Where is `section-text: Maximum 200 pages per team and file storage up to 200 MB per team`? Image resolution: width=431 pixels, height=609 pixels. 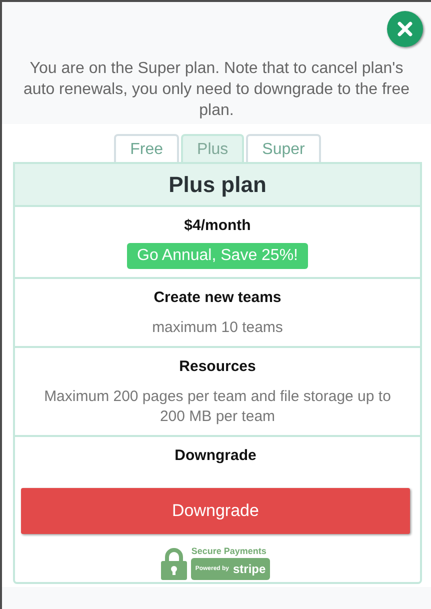 section-text: Maximum 200 pages per team and file storage up to 200 MB per team is located at coordinates (217, 407).